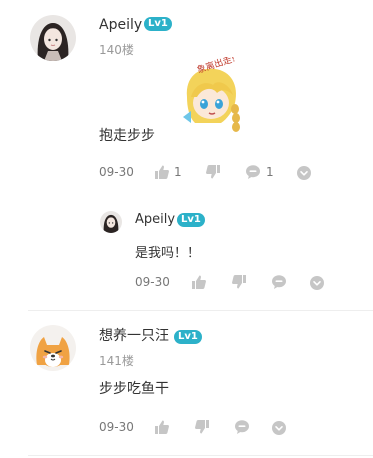 The height and width of the screenshot is (458, 373). Describe the element at coordinates (134, 336) in the screenshot. I see `comment-author-name: 想养一只汪` at that location.